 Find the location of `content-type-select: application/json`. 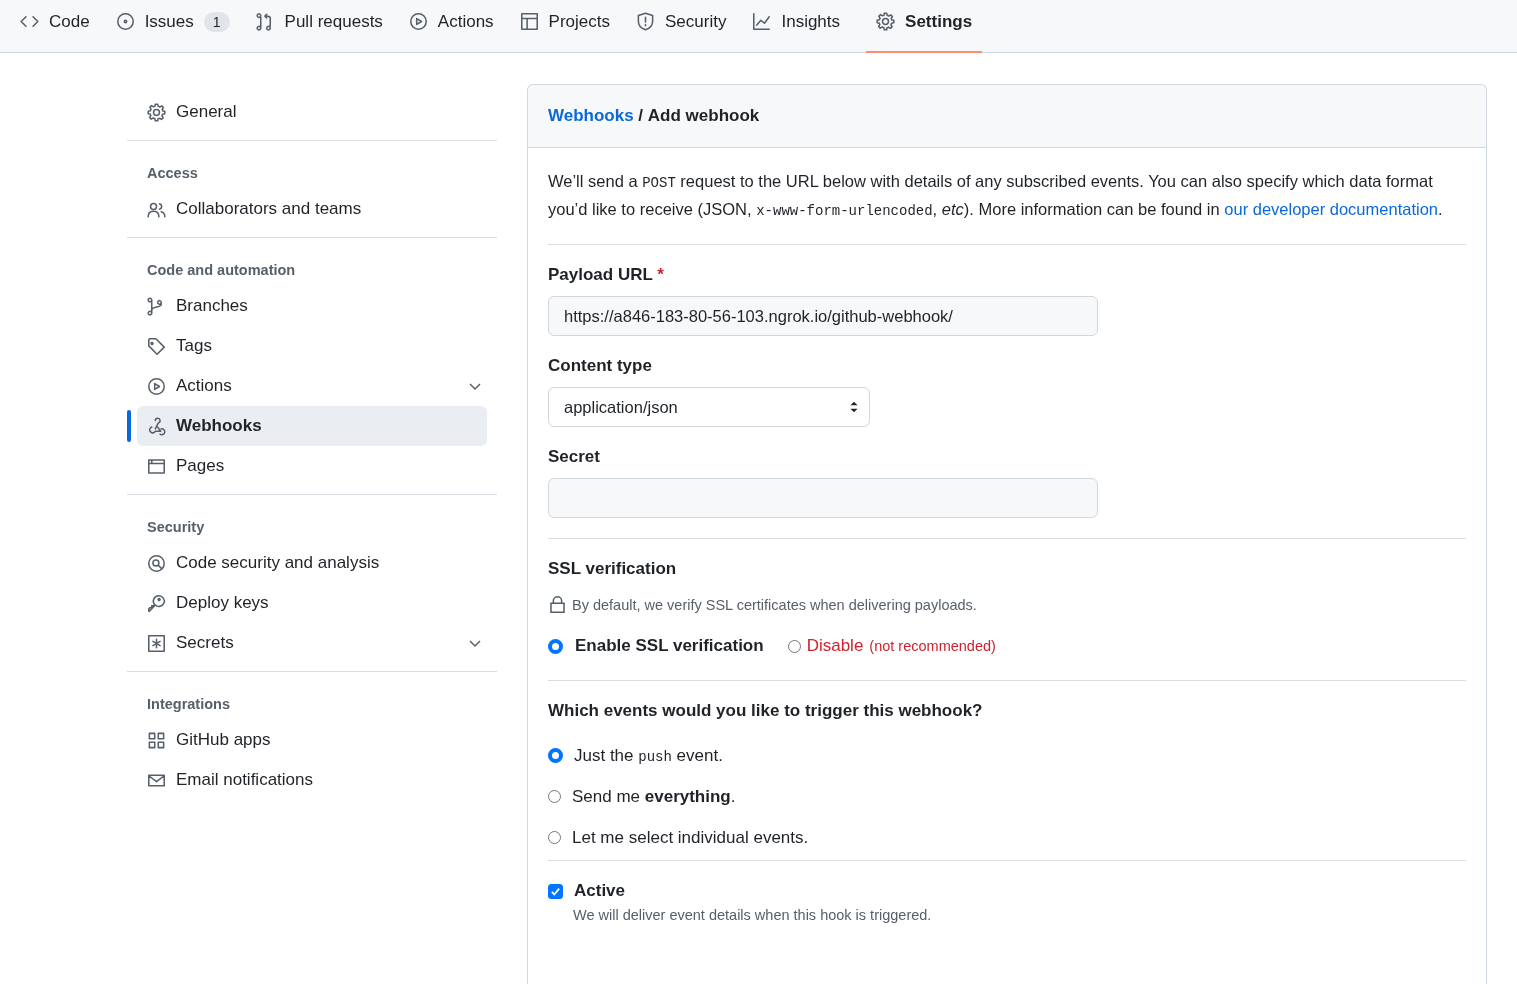

content-type-select: application/json is located at coordinates (709, 407).